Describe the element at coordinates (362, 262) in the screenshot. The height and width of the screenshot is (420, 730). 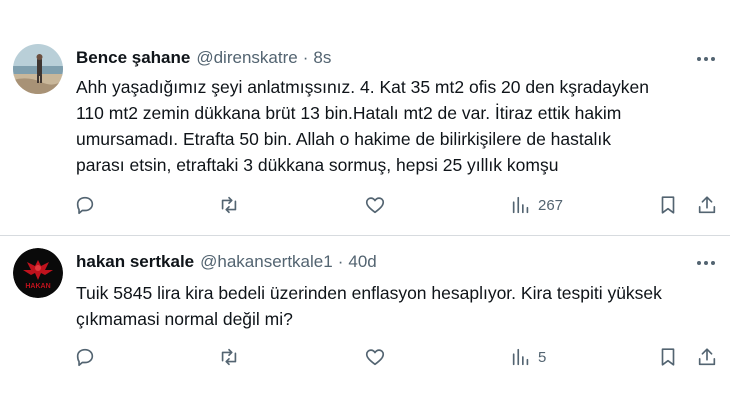
I see `timestamp: 40d` at that location.